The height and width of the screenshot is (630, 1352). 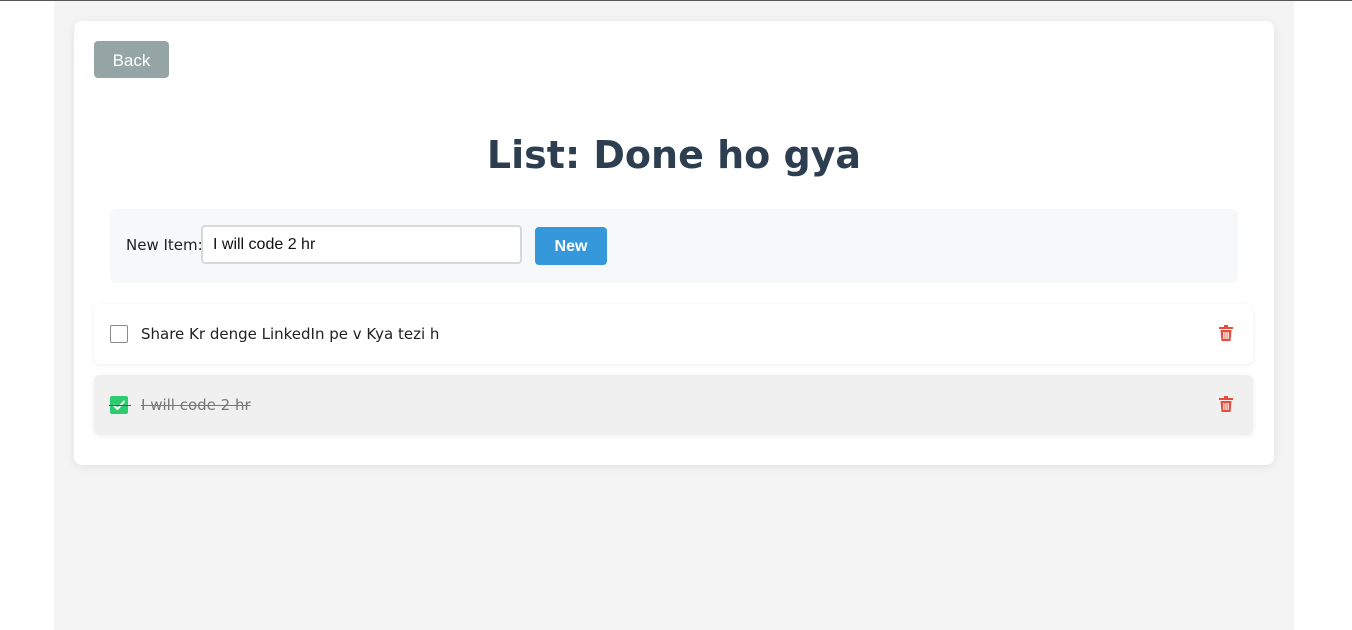 What do you see at coordinates (571, 246) in the screenshot?
I see `new-item-button: New` at bounding box center [571, 246].